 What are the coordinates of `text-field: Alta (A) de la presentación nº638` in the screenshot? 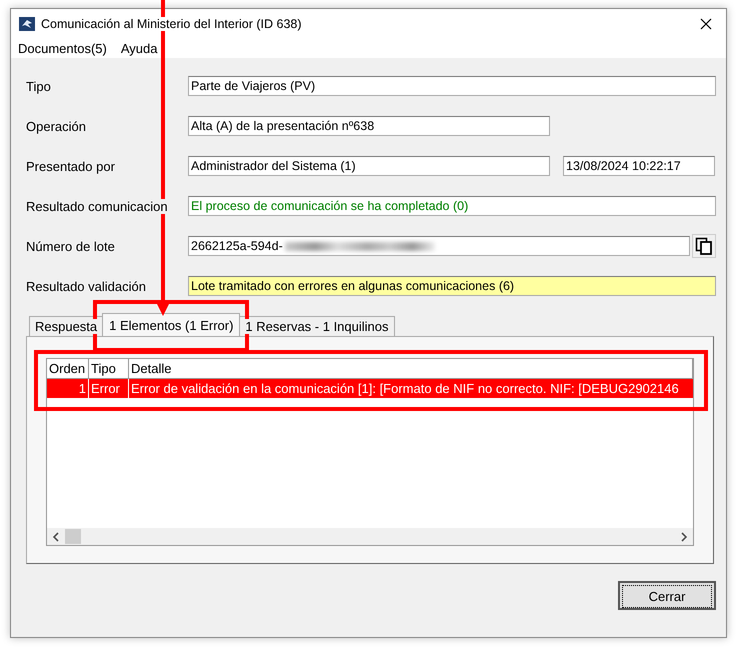 It's located at (369, 126).